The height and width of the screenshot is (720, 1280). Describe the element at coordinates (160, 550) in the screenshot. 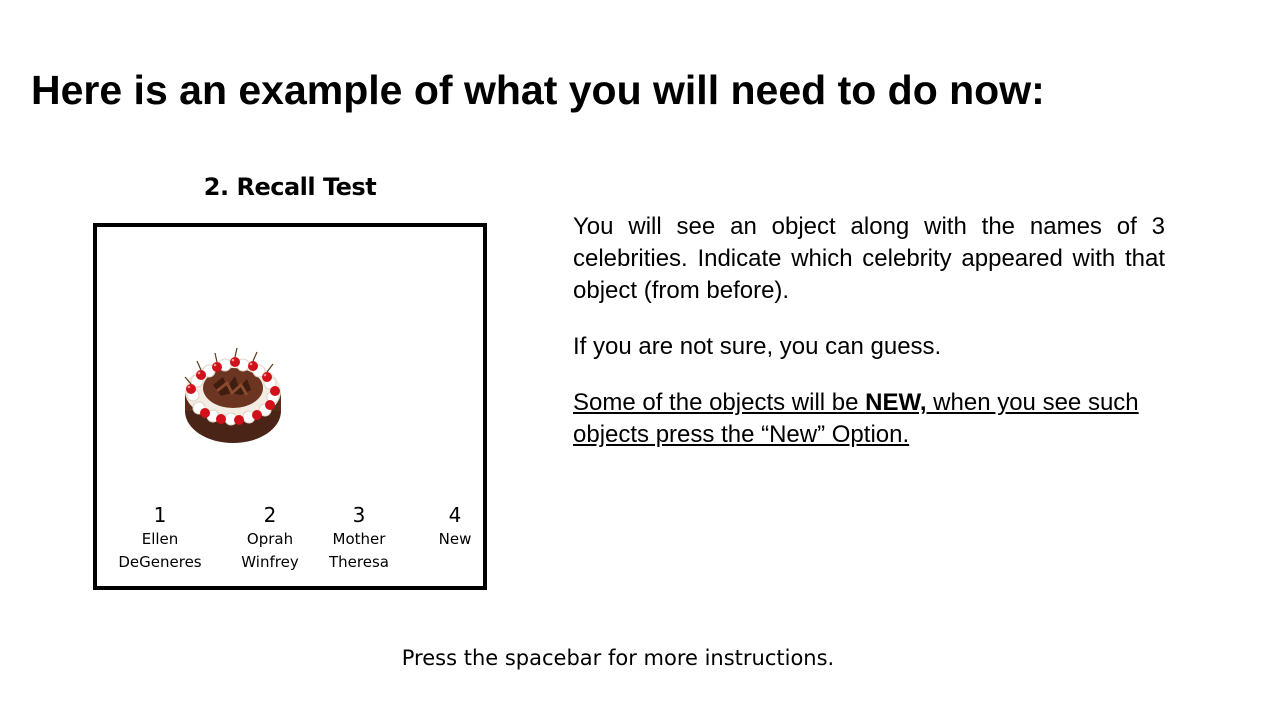

I see `option-label: Ellen DeGeneres` at that location.